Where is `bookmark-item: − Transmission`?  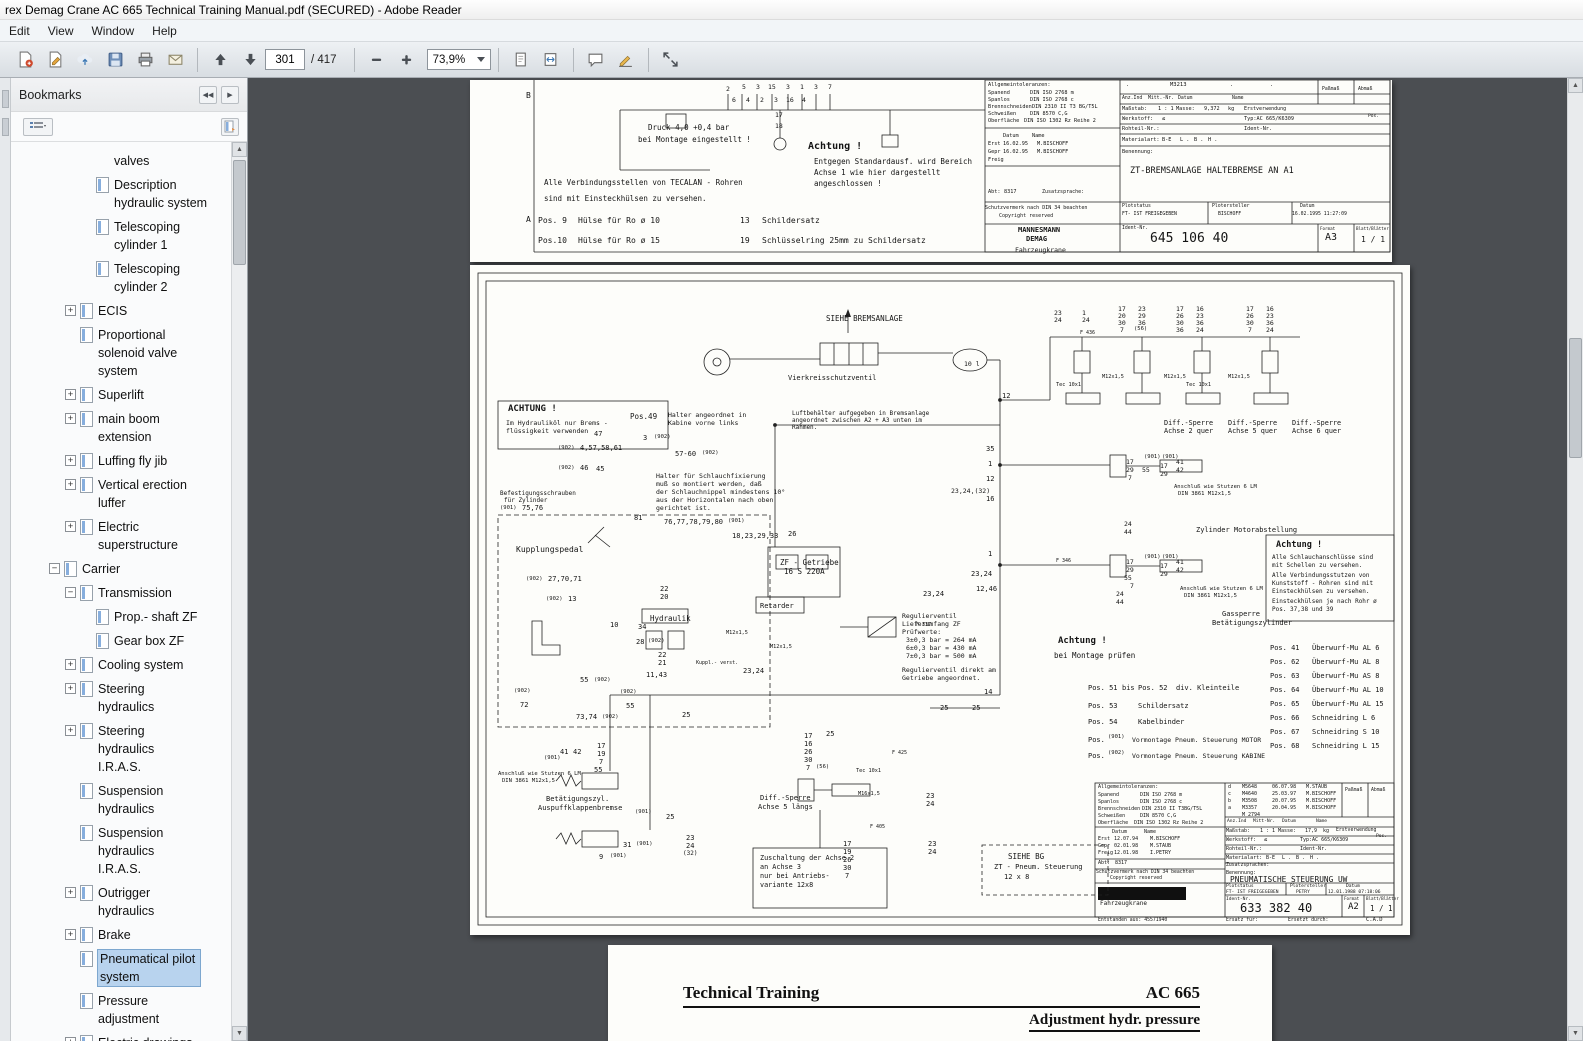
bookmark-item: − Transmission is located at coordinates (121, 593).